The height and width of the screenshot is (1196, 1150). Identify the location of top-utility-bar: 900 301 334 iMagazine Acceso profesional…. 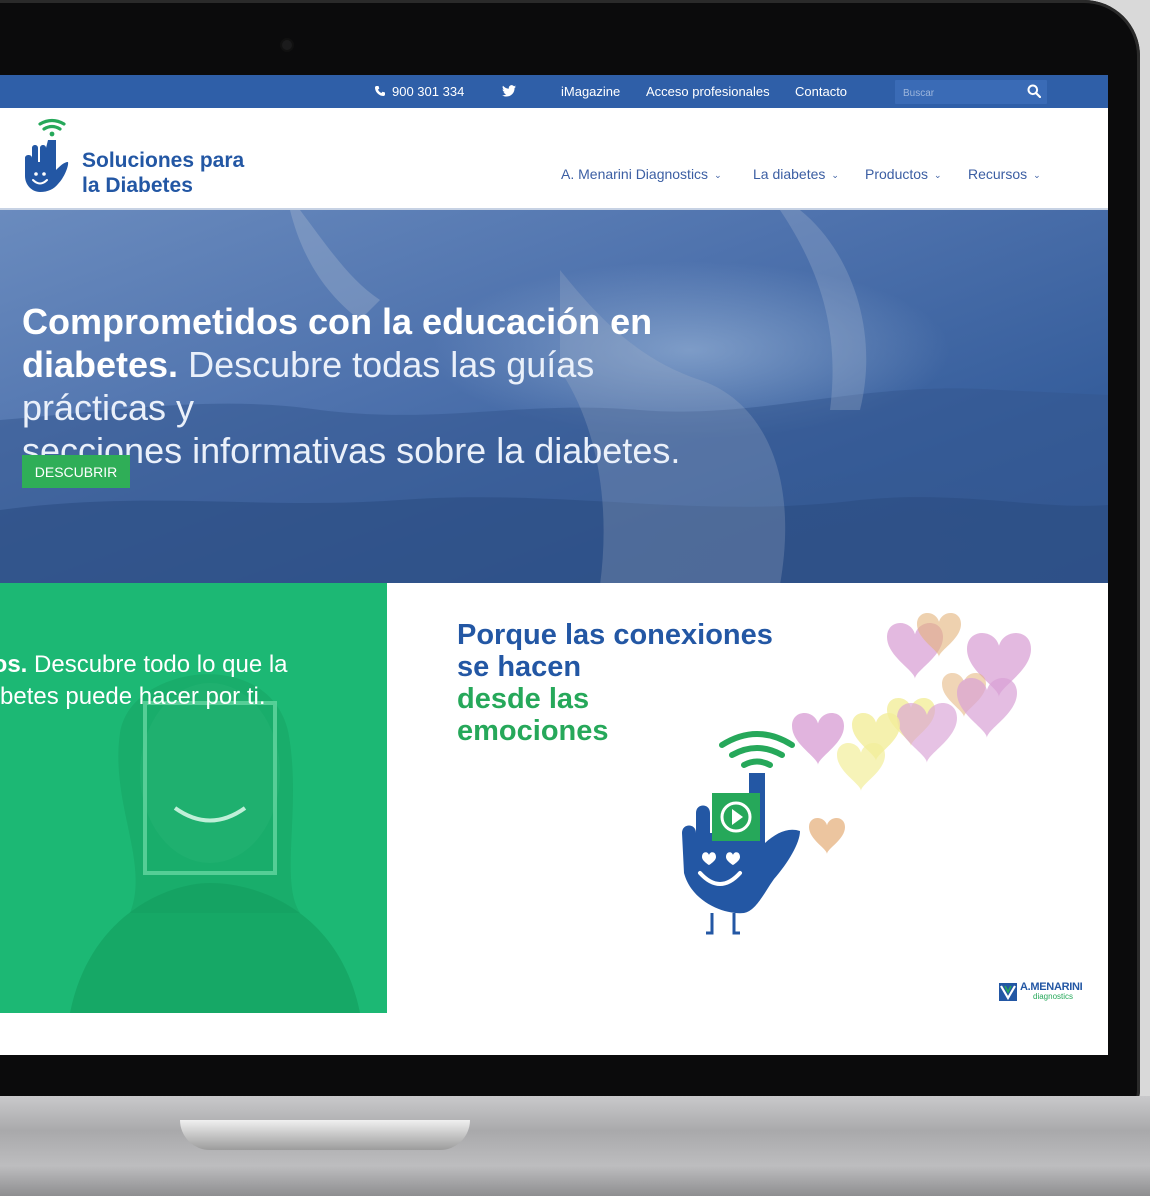
(554, 91).